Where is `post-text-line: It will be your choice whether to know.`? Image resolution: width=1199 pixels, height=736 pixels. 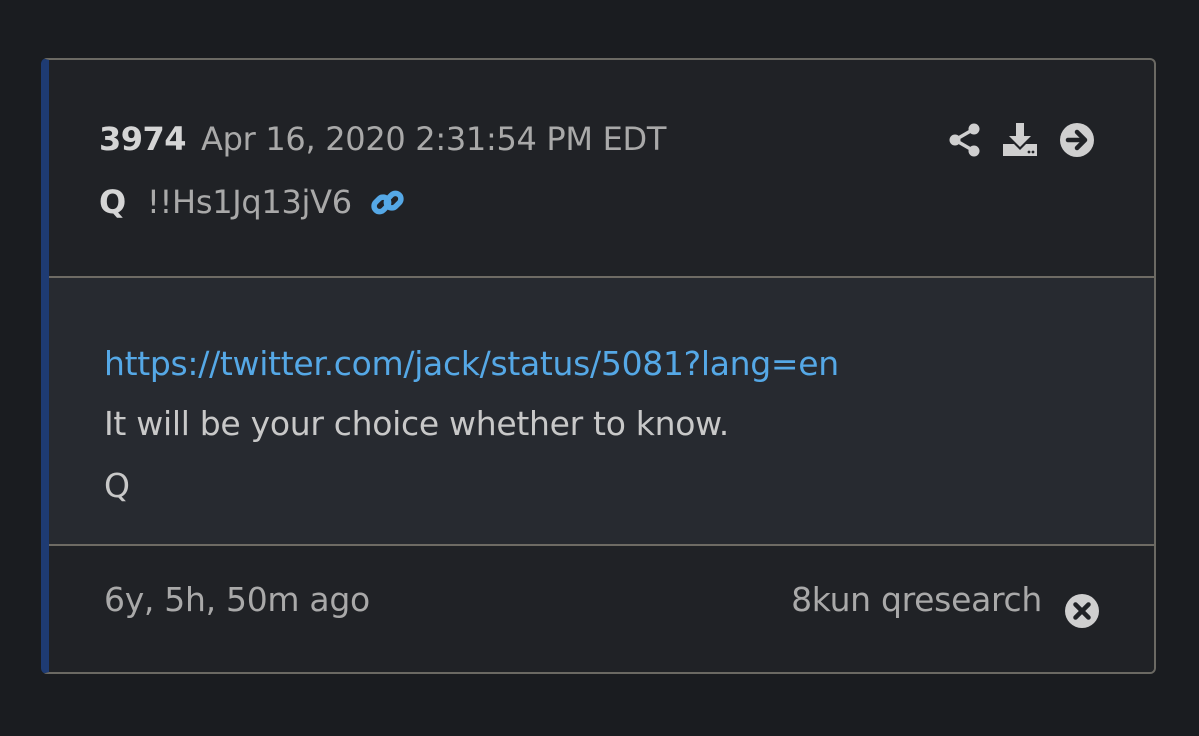
post-text-line: It will be your choice whether to know. is located at coordinates (416, 423).